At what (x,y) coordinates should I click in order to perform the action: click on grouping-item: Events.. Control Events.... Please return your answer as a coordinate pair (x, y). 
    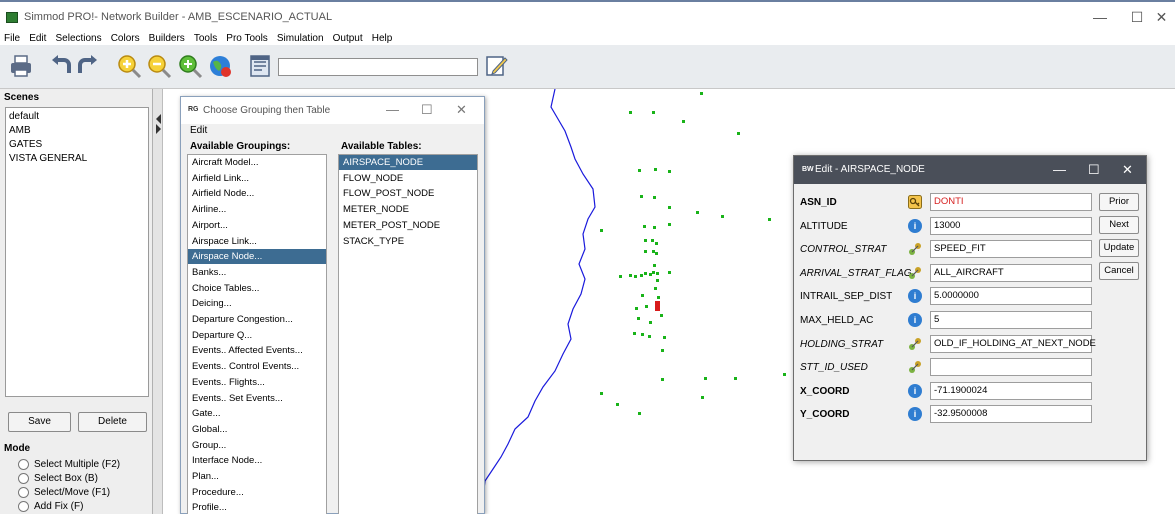
    Looking at the image, I should click on (257, 366).